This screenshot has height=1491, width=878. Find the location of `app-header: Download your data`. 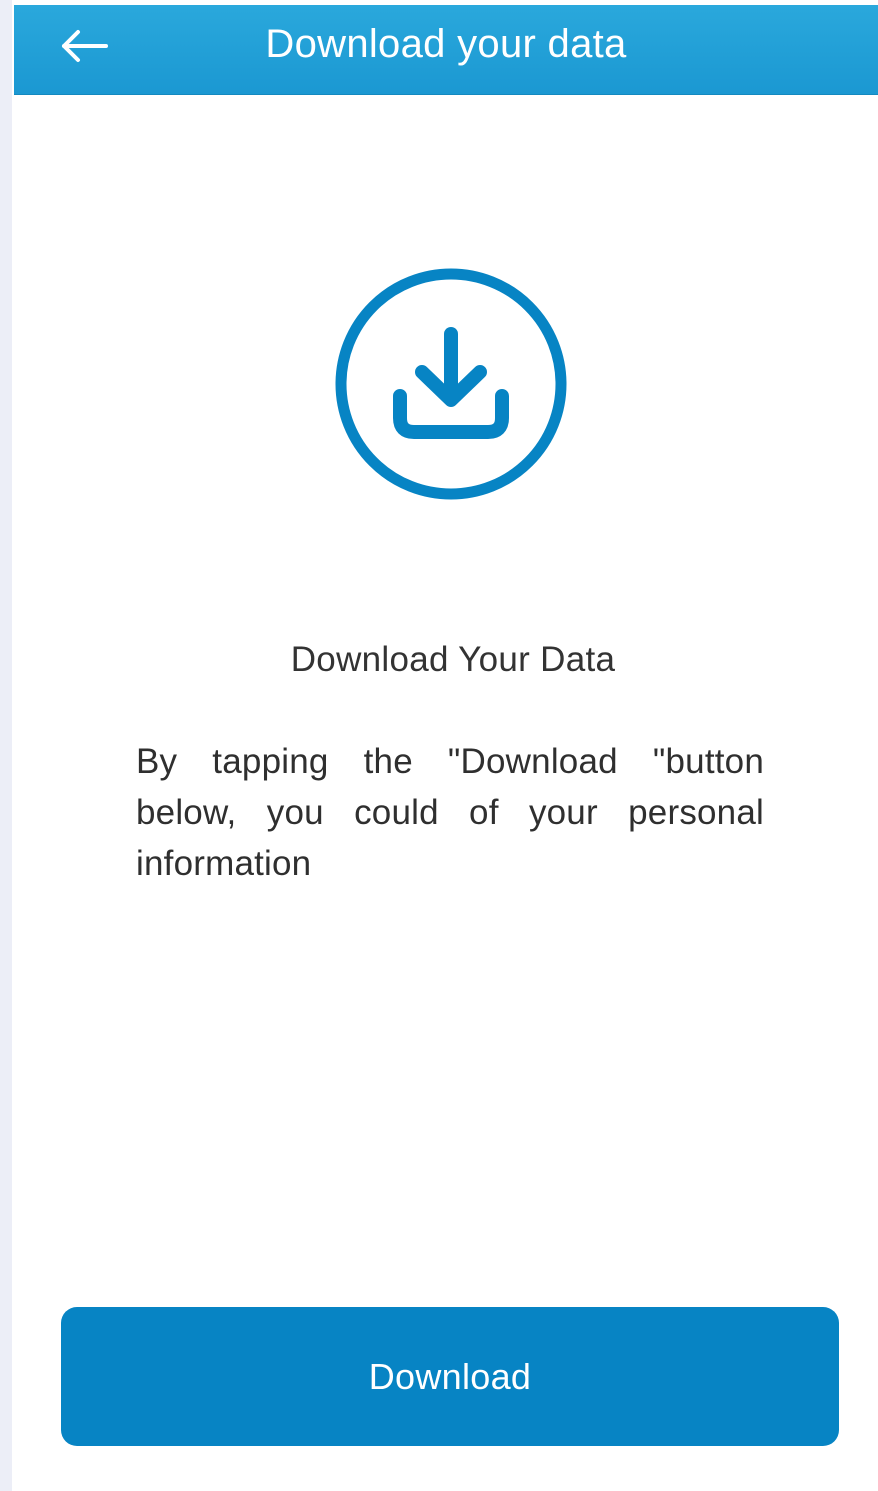

app-header: Download your data is located at coordinates (446, 50).